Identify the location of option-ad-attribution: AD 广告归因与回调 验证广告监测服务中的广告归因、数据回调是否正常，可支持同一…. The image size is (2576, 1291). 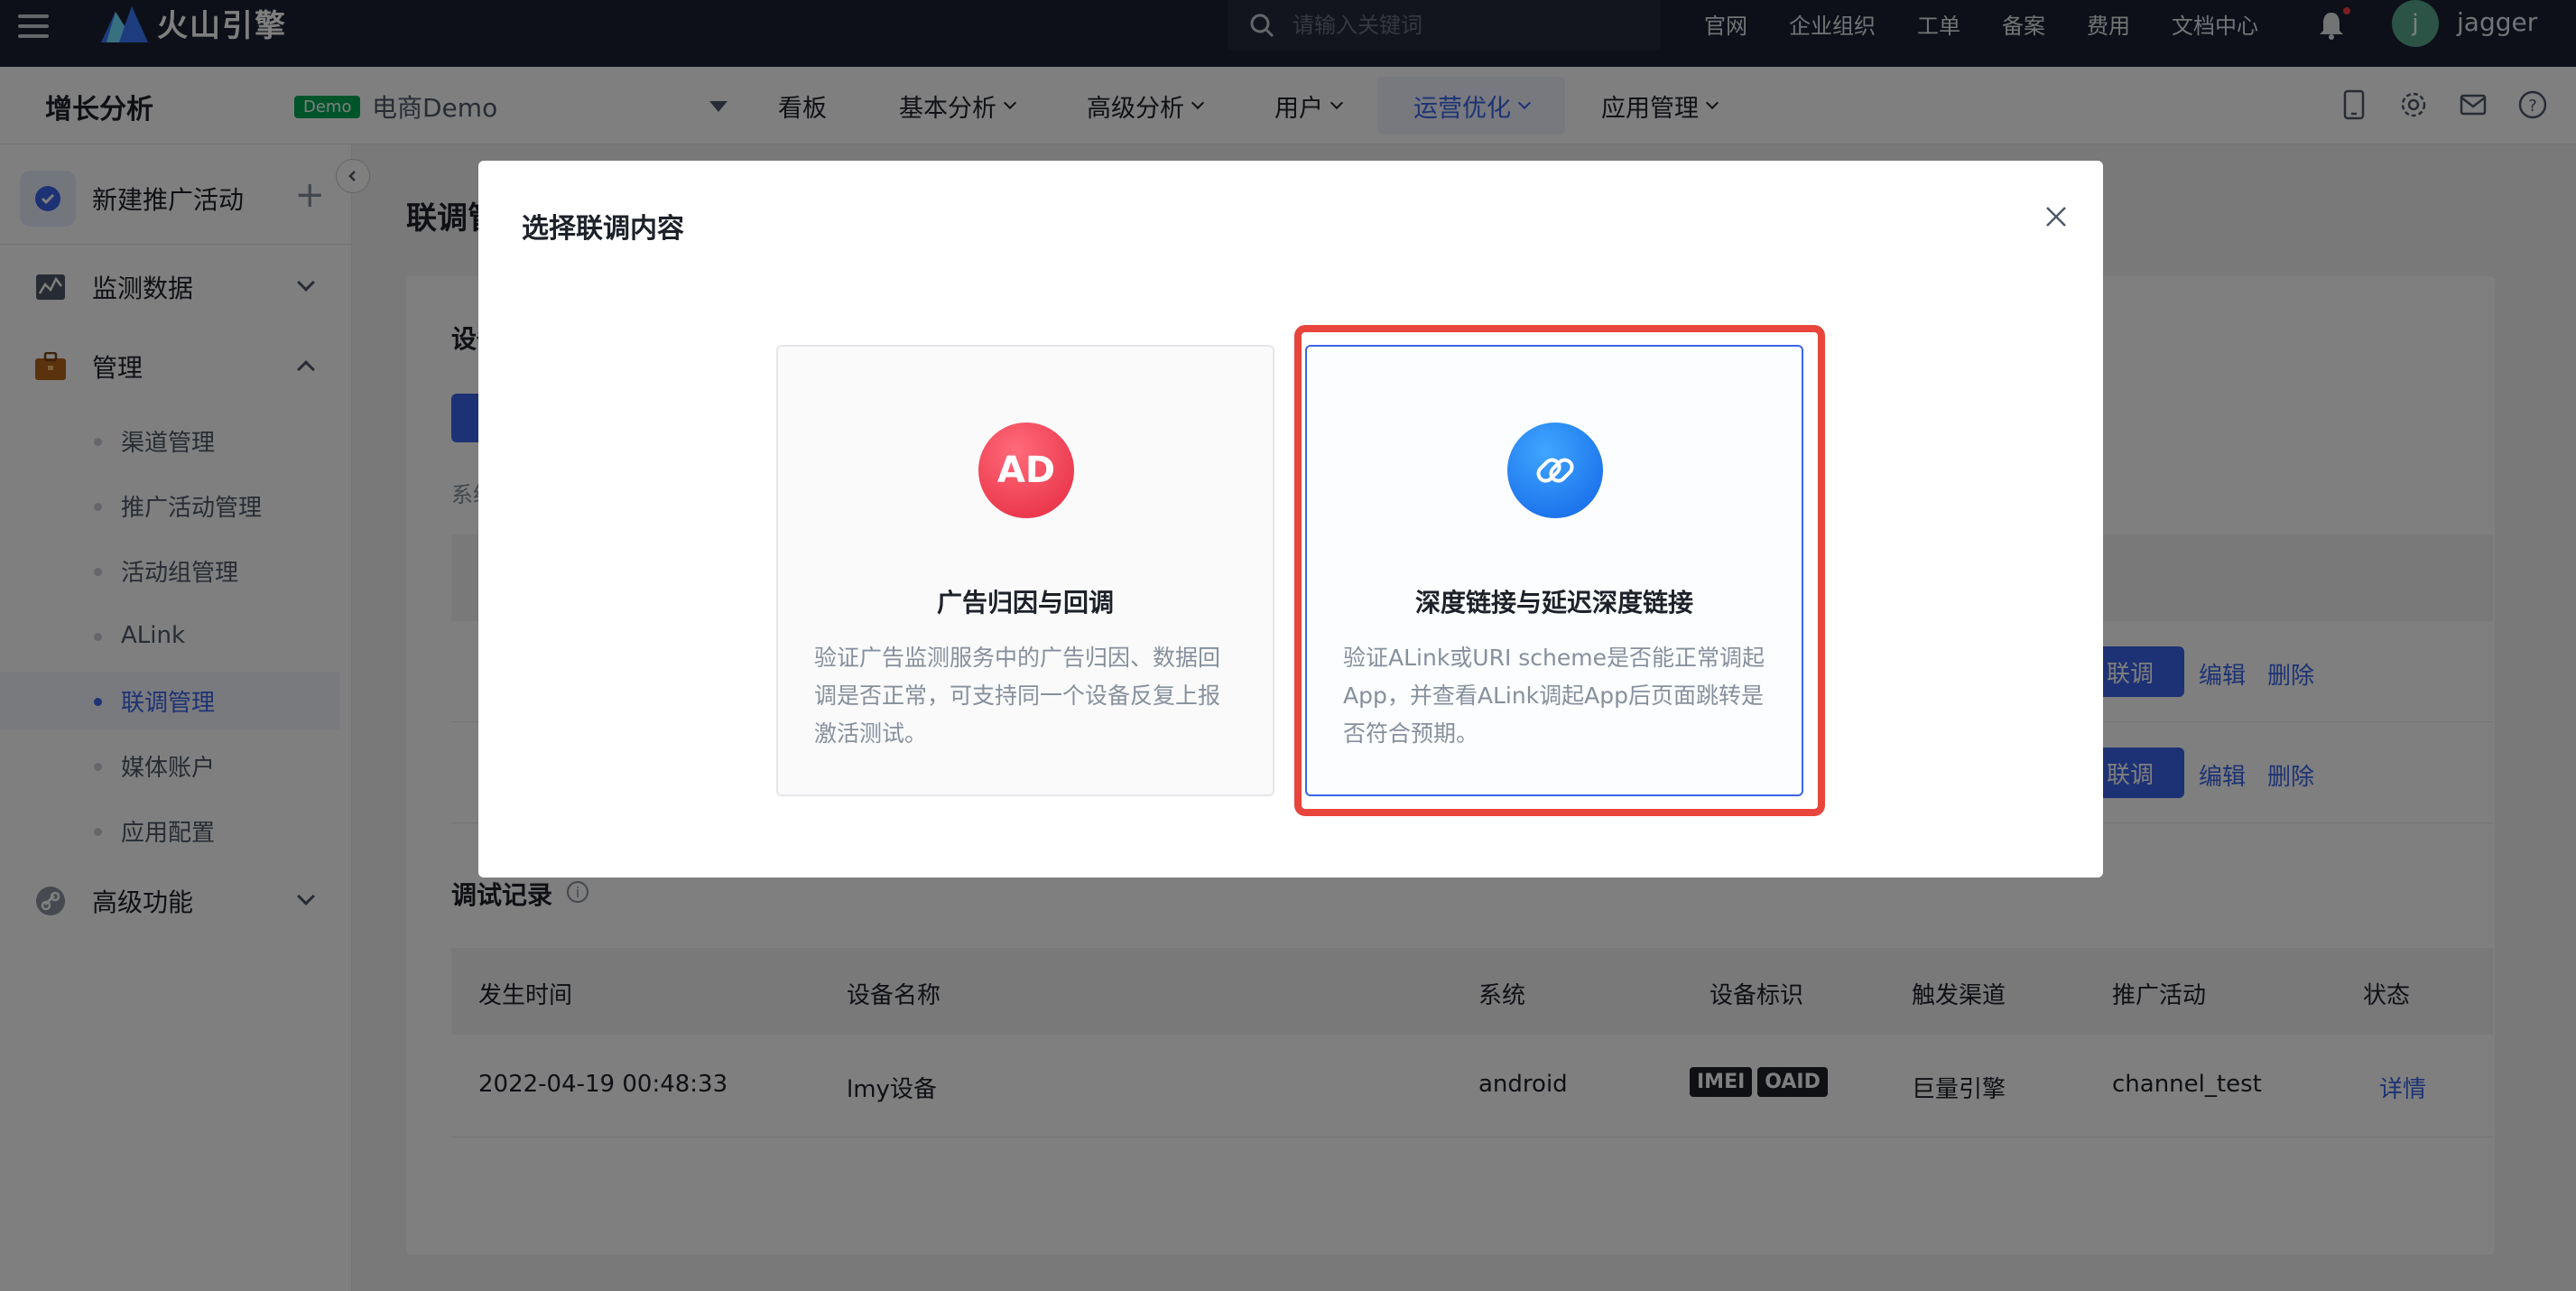
(1025, 570).